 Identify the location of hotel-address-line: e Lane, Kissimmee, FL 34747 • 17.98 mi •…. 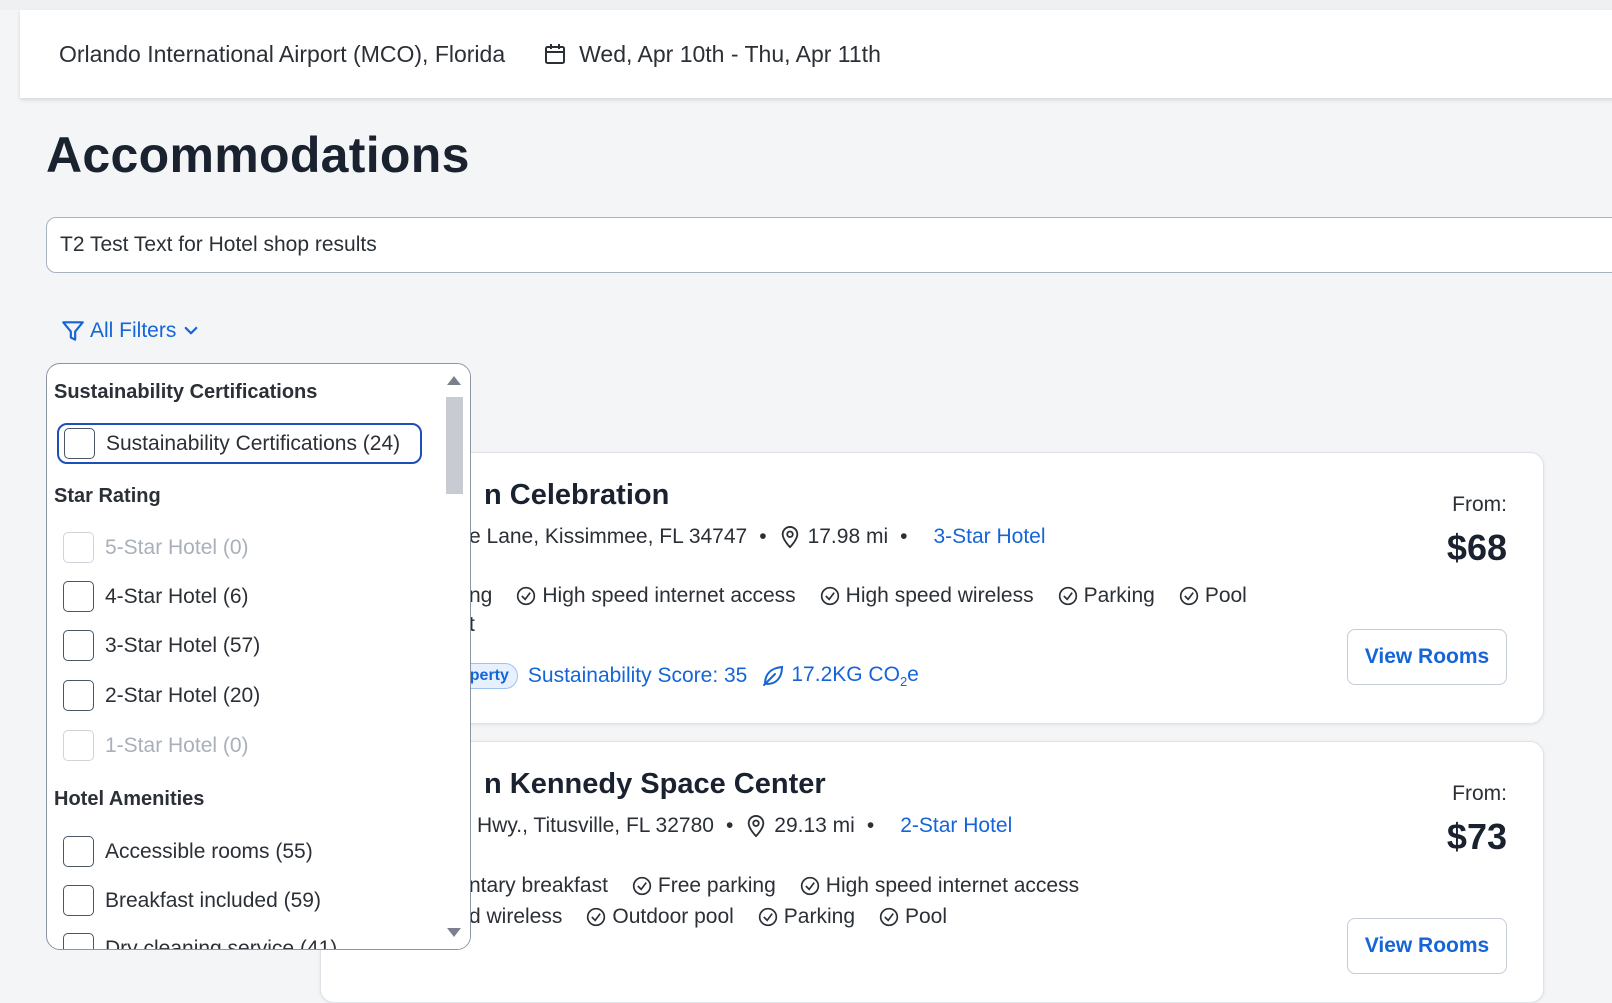
(757, 537).